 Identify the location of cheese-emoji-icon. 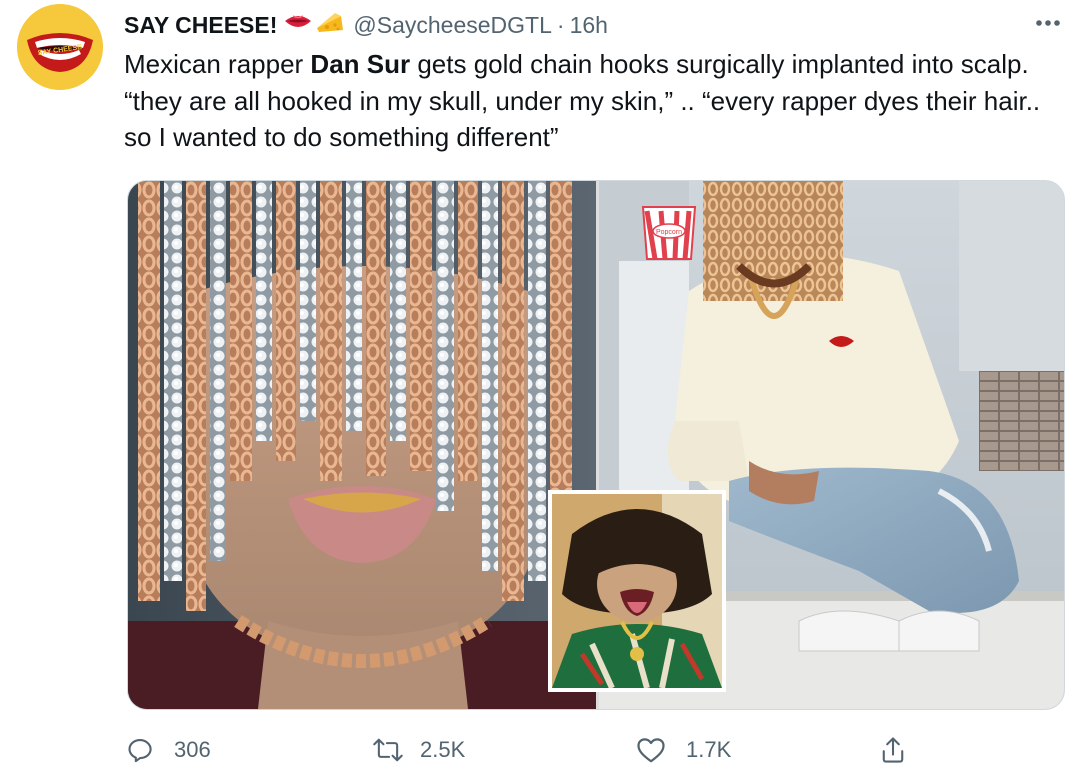
(330, 25).